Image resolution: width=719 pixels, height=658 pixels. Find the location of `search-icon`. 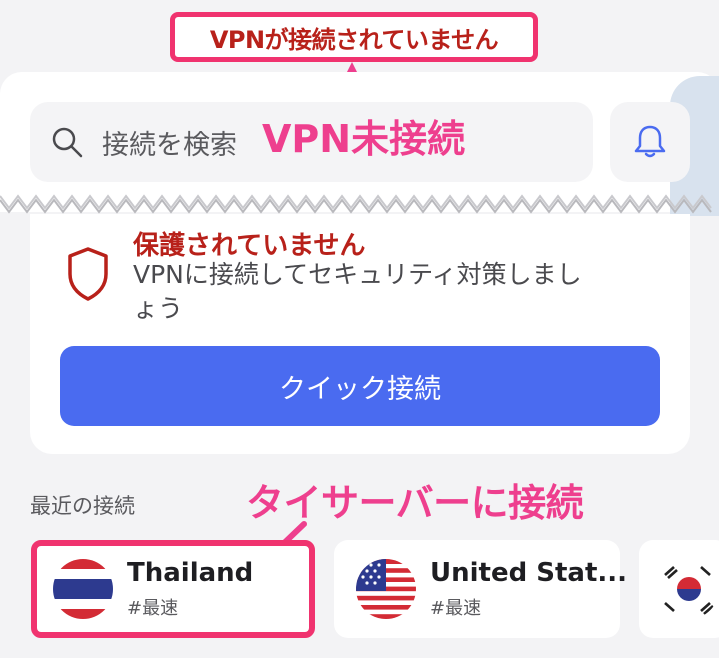

search-icon is located at coordinates (67, 142).